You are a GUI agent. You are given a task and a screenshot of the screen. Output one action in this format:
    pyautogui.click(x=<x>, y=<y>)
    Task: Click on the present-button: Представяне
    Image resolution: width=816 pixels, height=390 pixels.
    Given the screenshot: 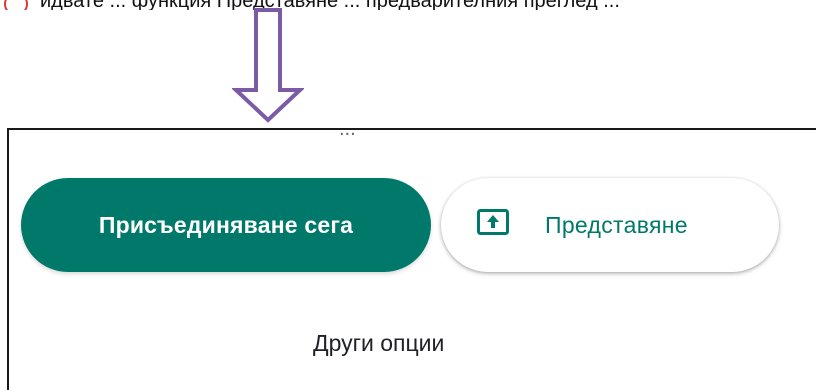 What is the action you would take?
    pyautogui.click(x=610, y=225)
    